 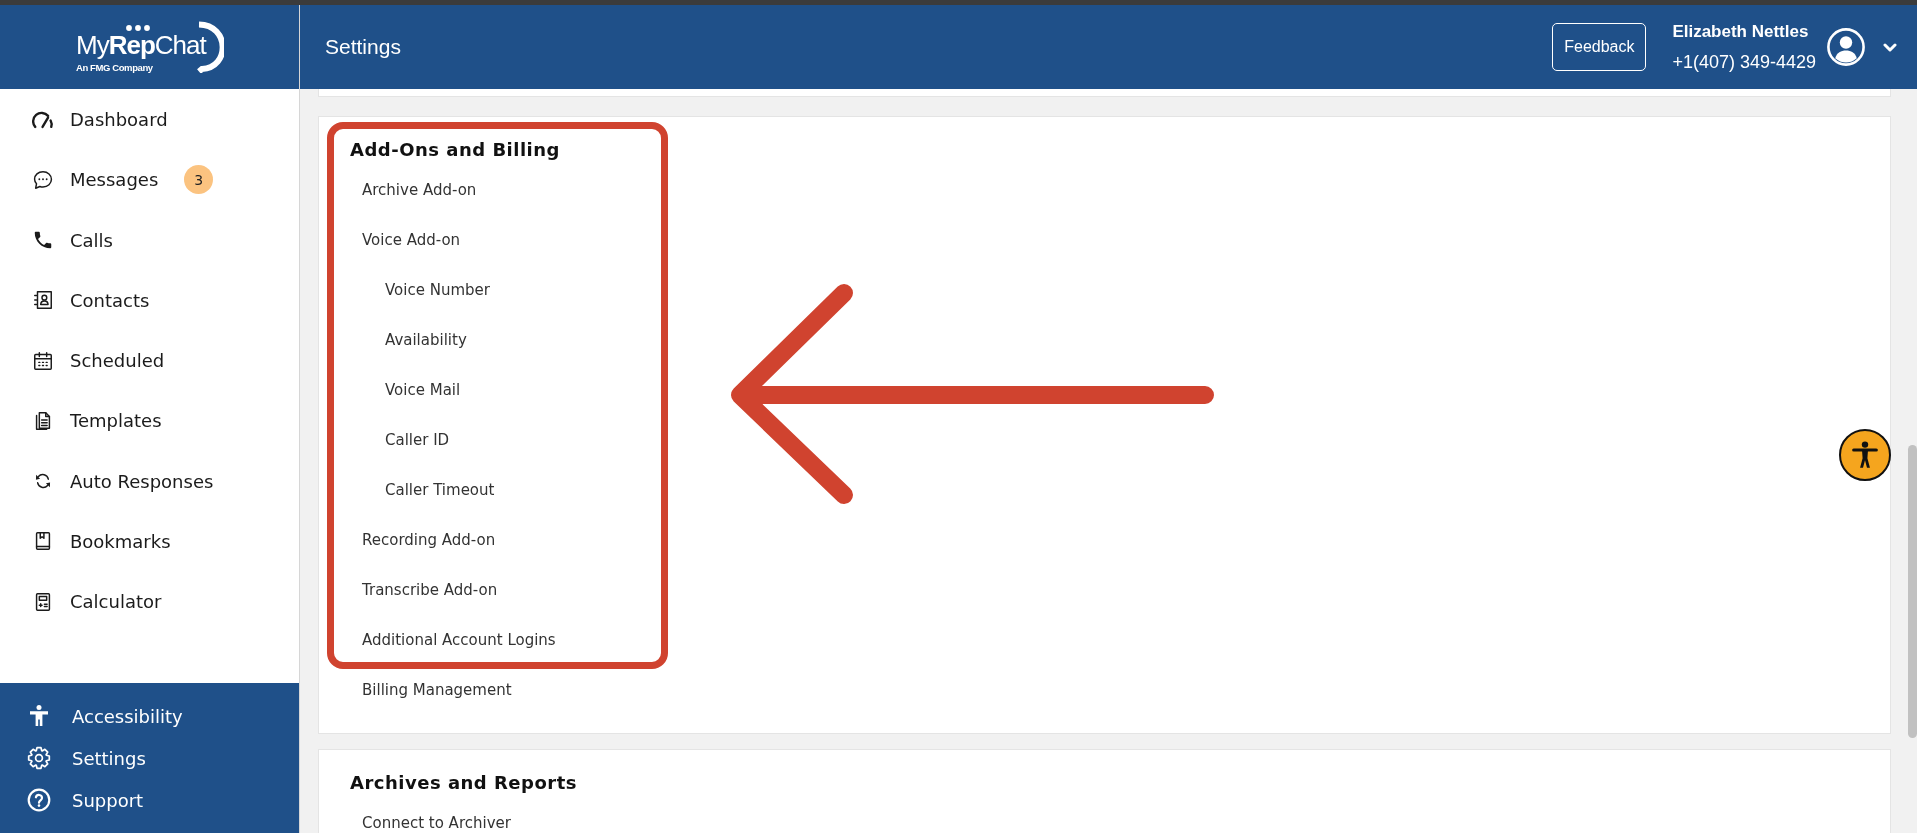 I want to click on chevron-down-icon, so click(x=1890, y=47).